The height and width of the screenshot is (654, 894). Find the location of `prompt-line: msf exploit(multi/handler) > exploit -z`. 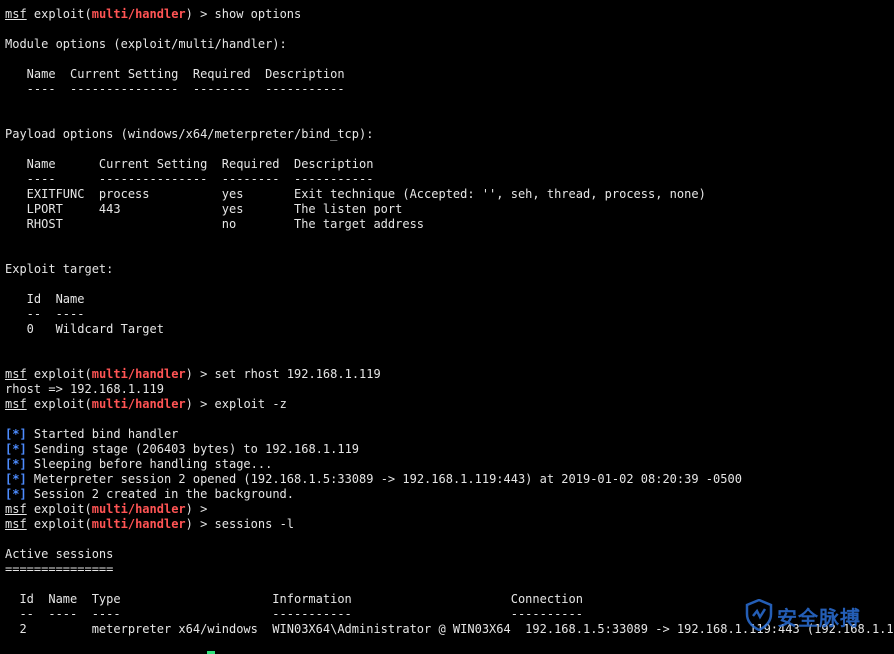

prompt-line: msf exploit(multi/handler) > exploit -z is located at coordinates (447, 404).